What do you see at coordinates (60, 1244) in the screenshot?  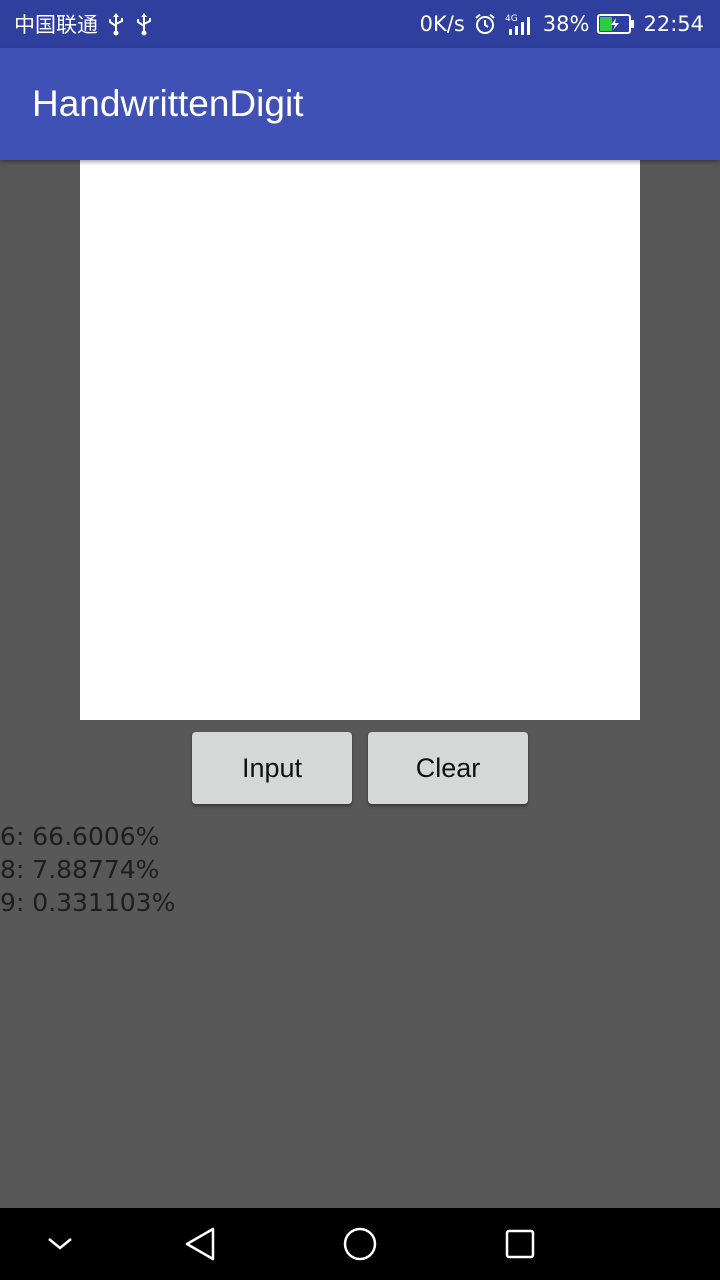 I see `chevron-down-icon` at bounding box center [60, 1244].